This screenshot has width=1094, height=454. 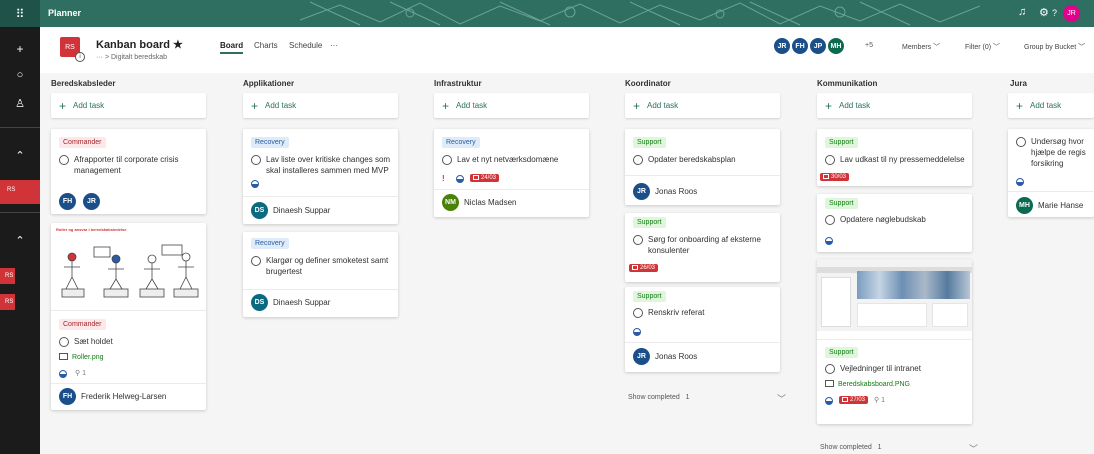 What do you see at coordinates (921, 47) in the screenshot?
I see `members-dropdown: Members ﹀` at bounding box center [921, 47].